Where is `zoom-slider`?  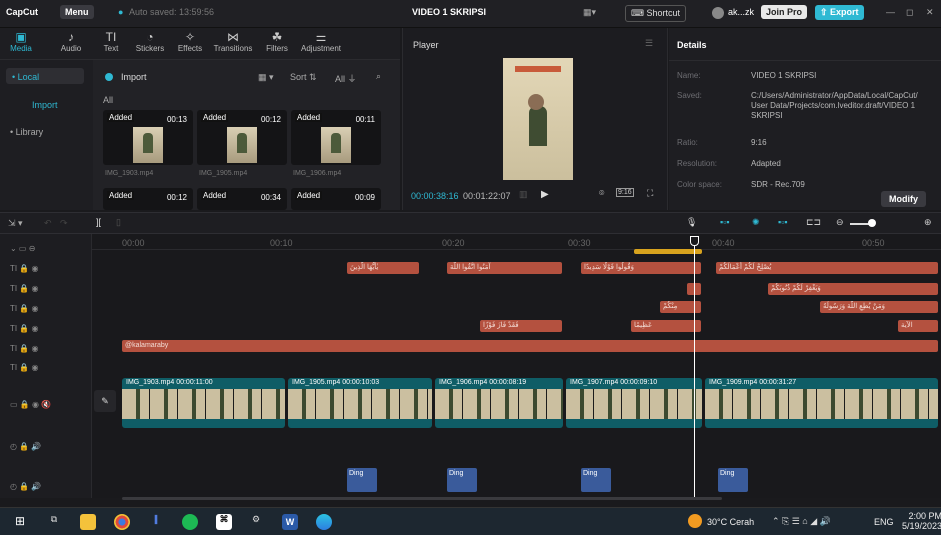 zoom-slider is located at coordinates (860, 224).